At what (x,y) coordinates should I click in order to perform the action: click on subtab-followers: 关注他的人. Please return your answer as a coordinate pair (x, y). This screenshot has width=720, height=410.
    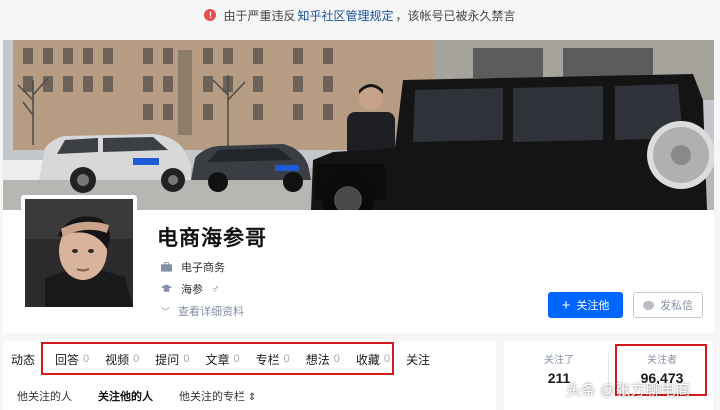
    Looking at the image, I should click on (125, 396).